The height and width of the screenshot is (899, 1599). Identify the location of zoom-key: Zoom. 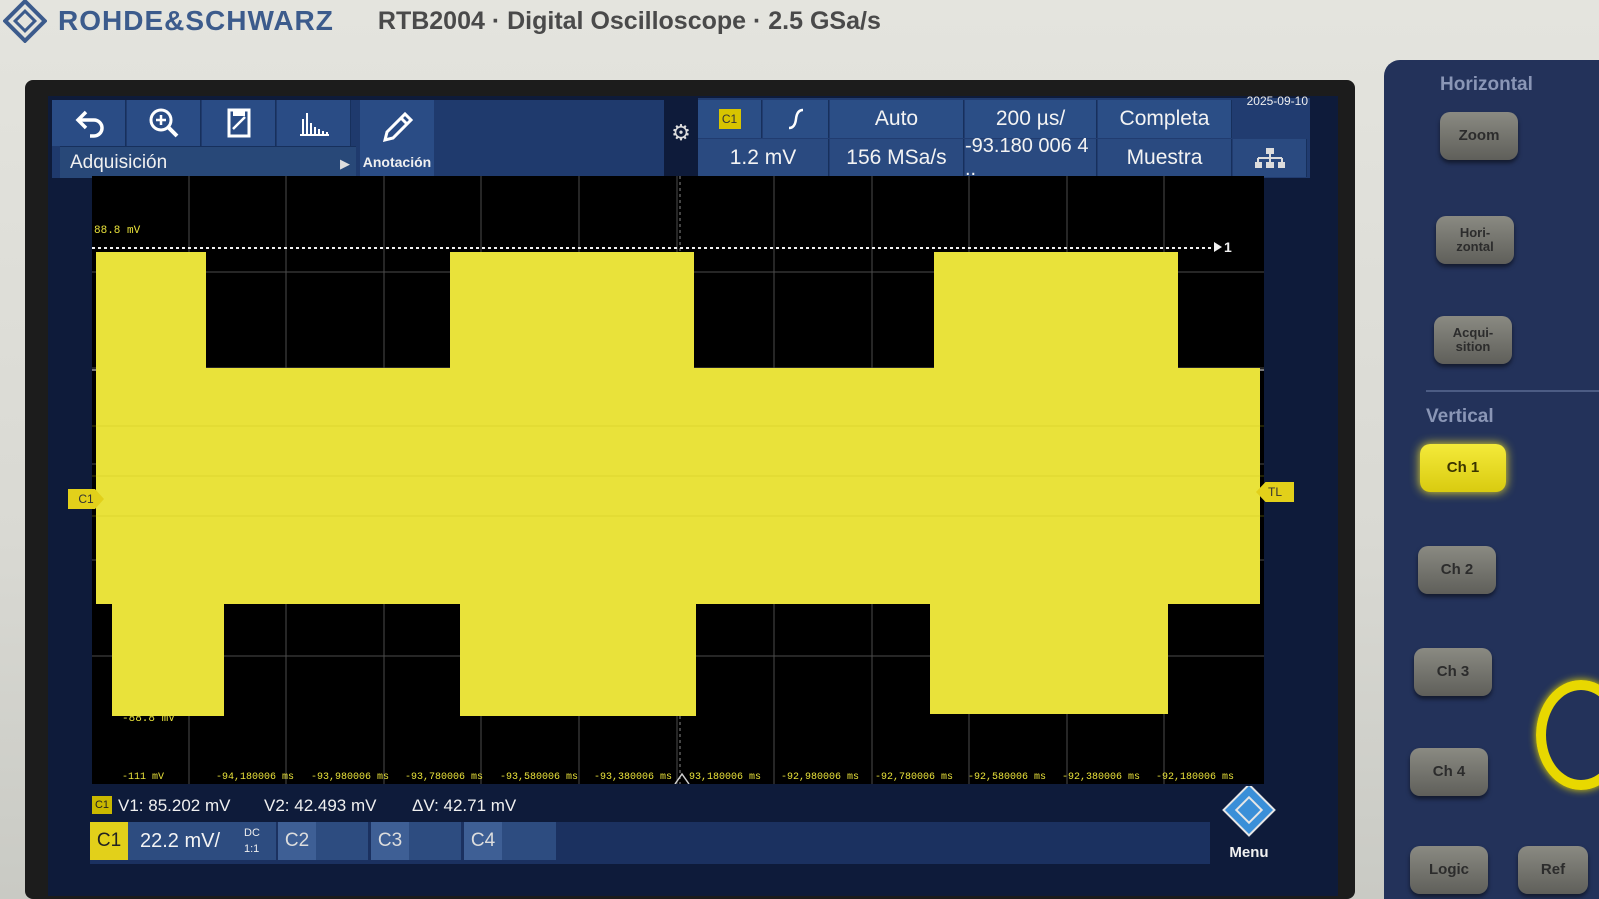
(1479, 136).